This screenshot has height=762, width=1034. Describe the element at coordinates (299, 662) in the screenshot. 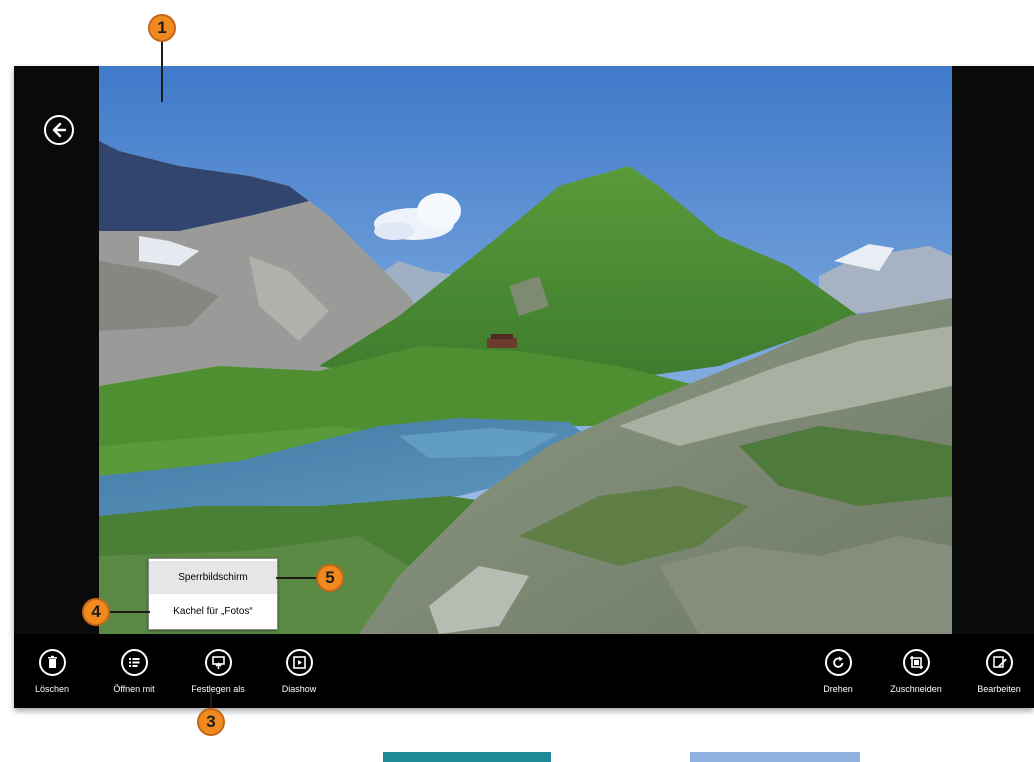

I see `slideshow-icon` at that location.